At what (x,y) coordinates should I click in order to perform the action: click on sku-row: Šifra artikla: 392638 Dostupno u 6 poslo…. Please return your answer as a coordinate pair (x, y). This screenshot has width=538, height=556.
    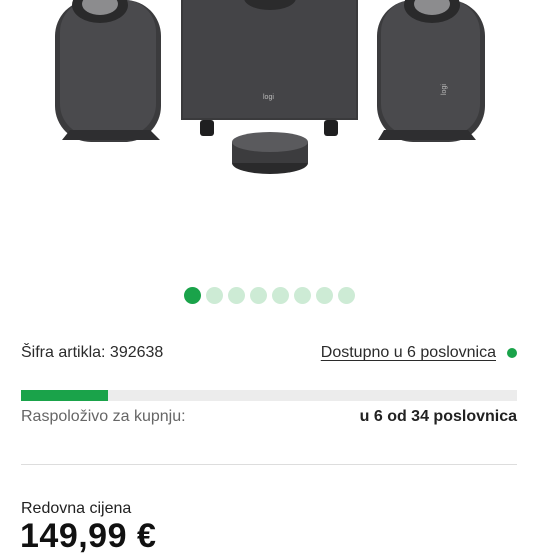
    Looking at the image, I should click on (269, 353).